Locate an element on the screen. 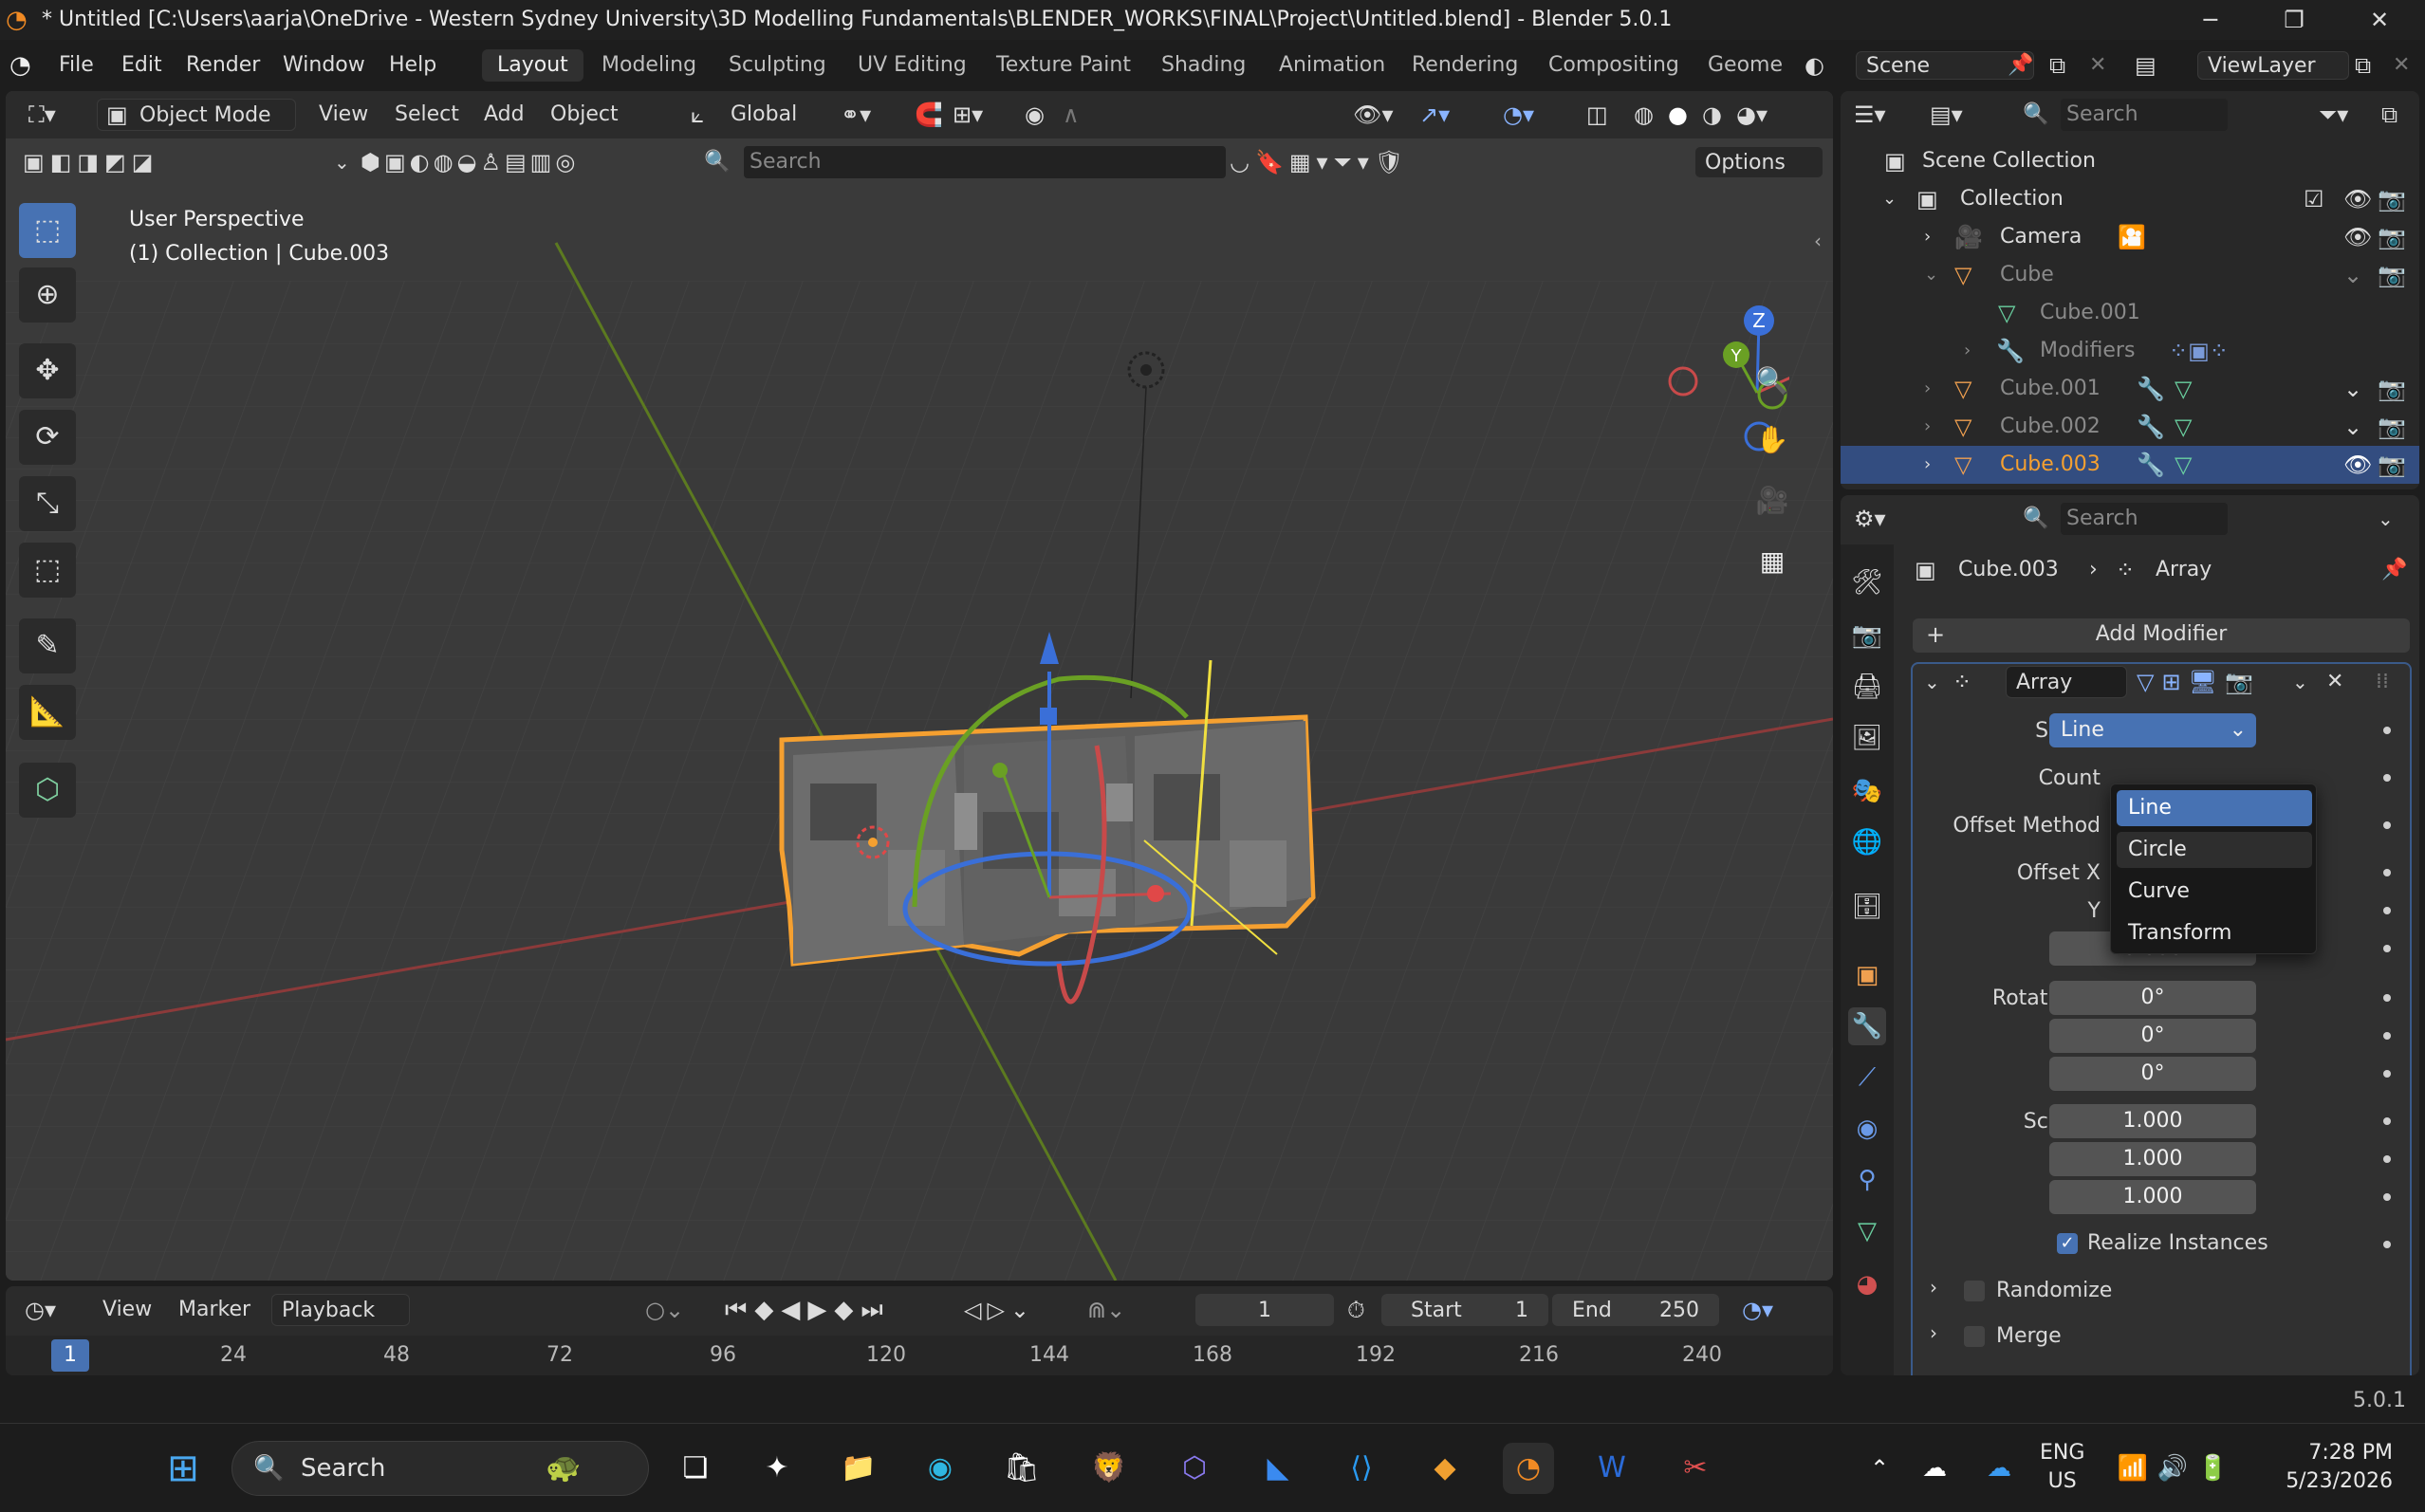  shape-option-transform: Transform is located at coordinates (2214, 933).